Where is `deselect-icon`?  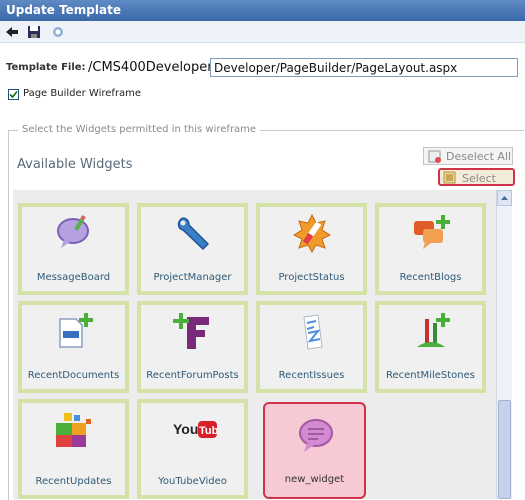 deselect-icon is located at coordinates (434, 156).